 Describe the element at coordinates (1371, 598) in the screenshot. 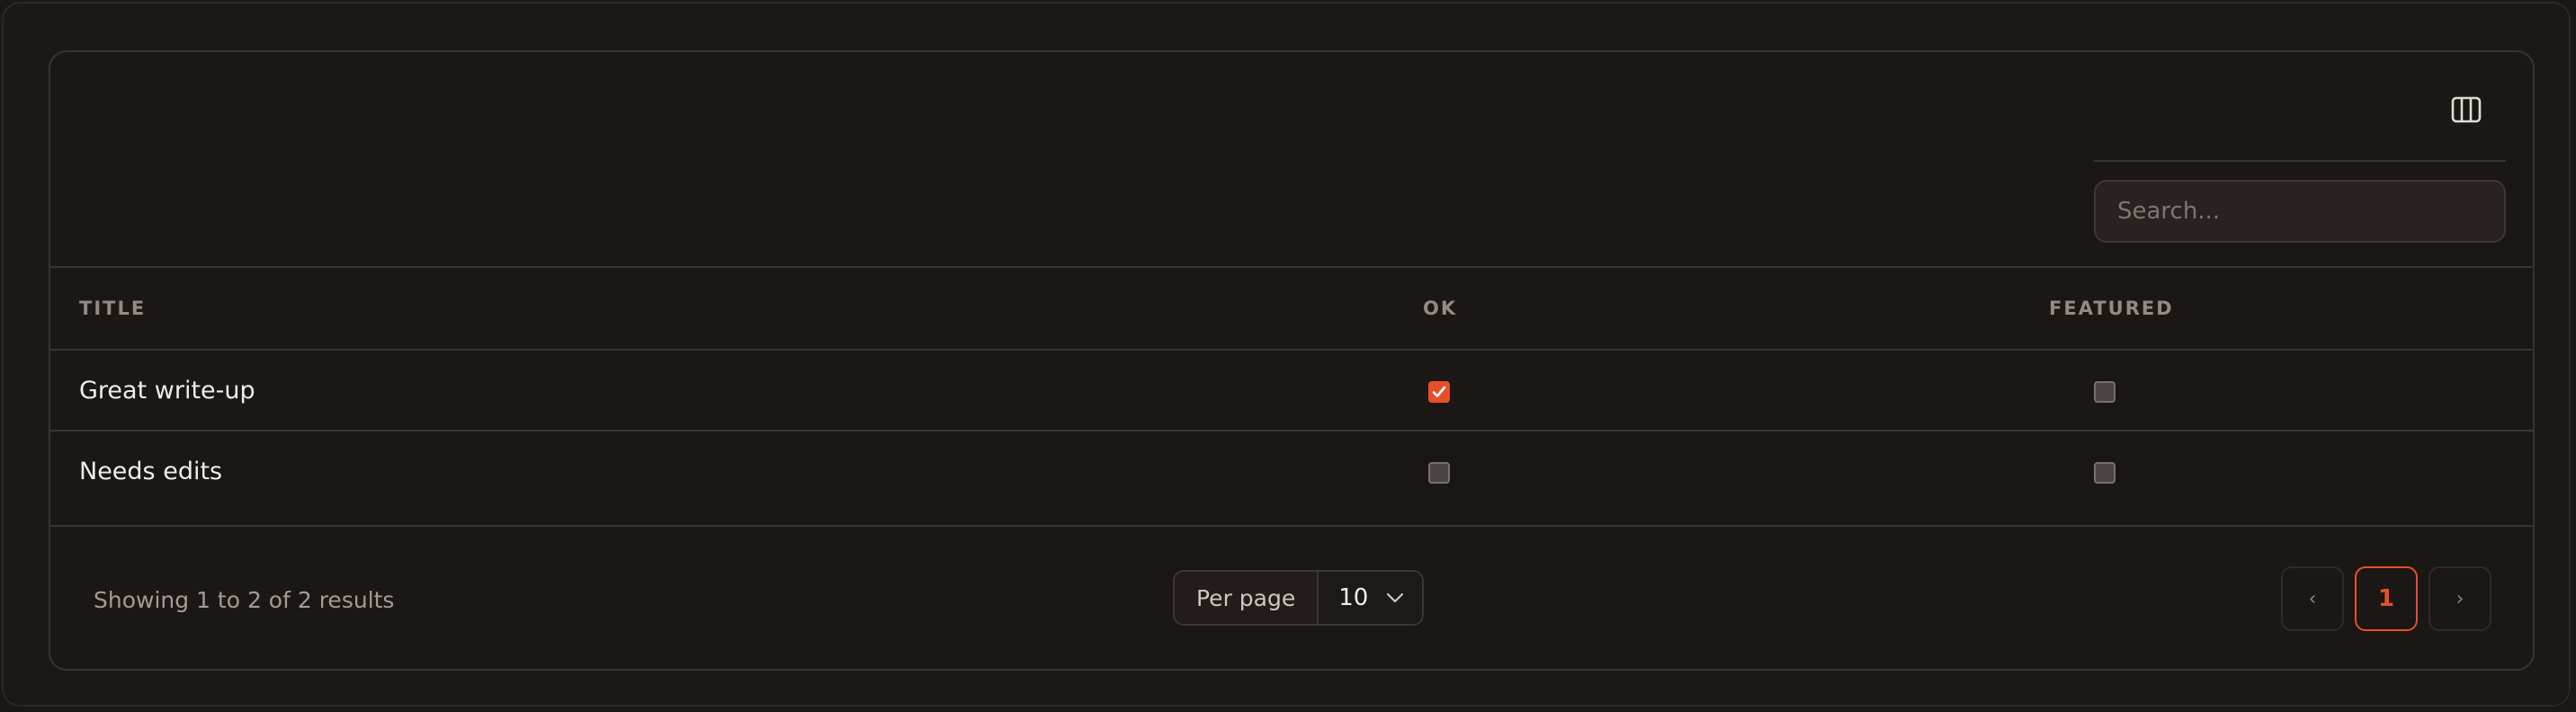

I see `per-page-select: 10` at that location.